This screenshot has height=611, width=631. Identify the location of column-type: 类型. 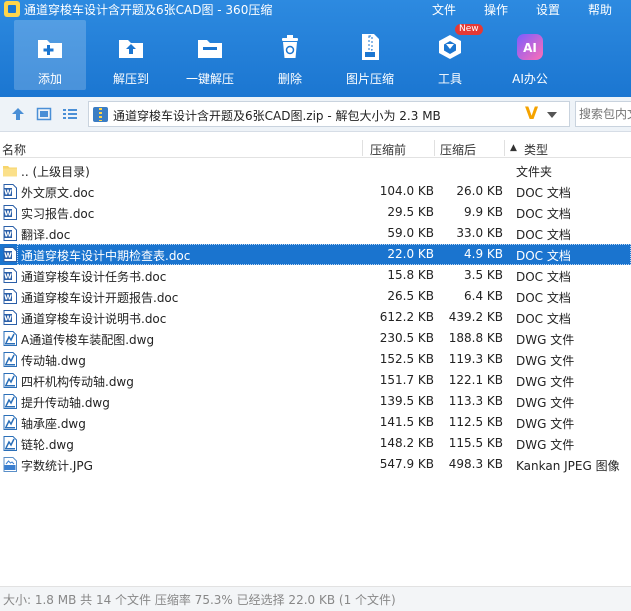
(536, 149).